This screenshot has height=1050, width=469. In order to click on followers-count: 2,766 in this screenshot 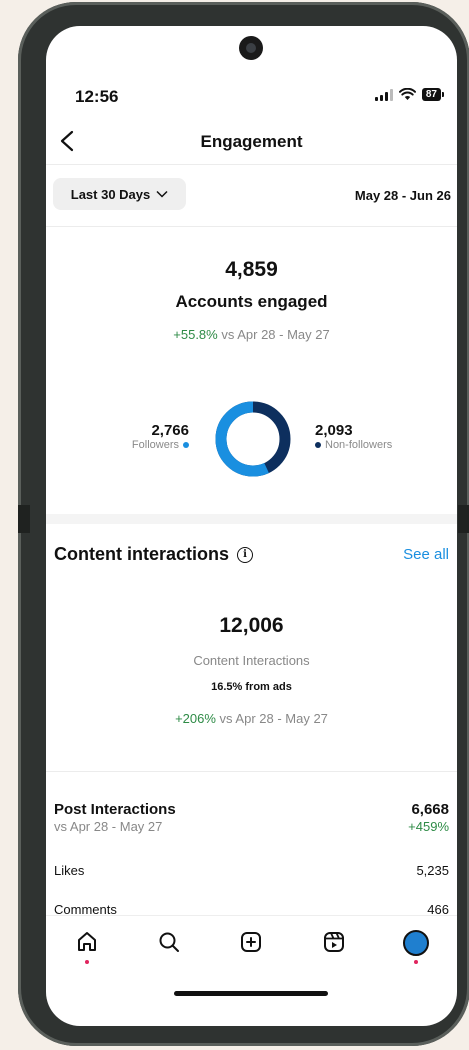, I will do `click(170, 430)`.